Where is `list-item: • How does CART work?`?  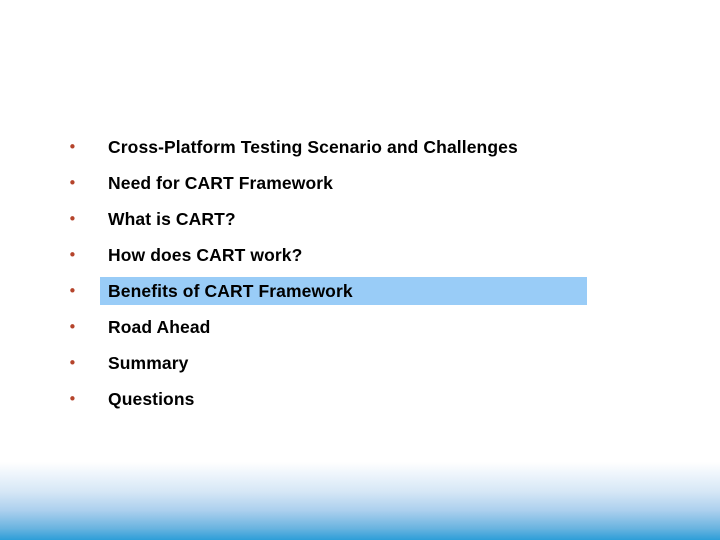 list-item: • How does CART work? is located at coordinates (360, 255).